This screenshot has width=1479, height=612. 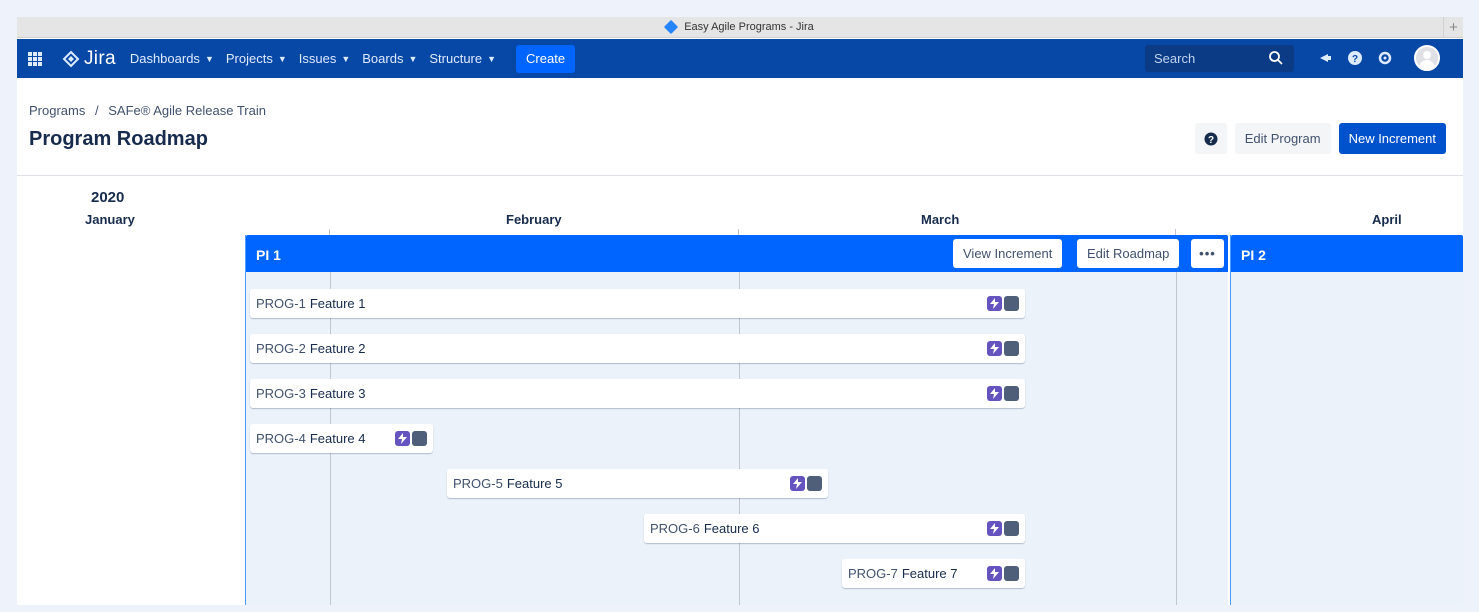 I want to click on new-increment-button: New Increment, so click(x=1392, y=138).